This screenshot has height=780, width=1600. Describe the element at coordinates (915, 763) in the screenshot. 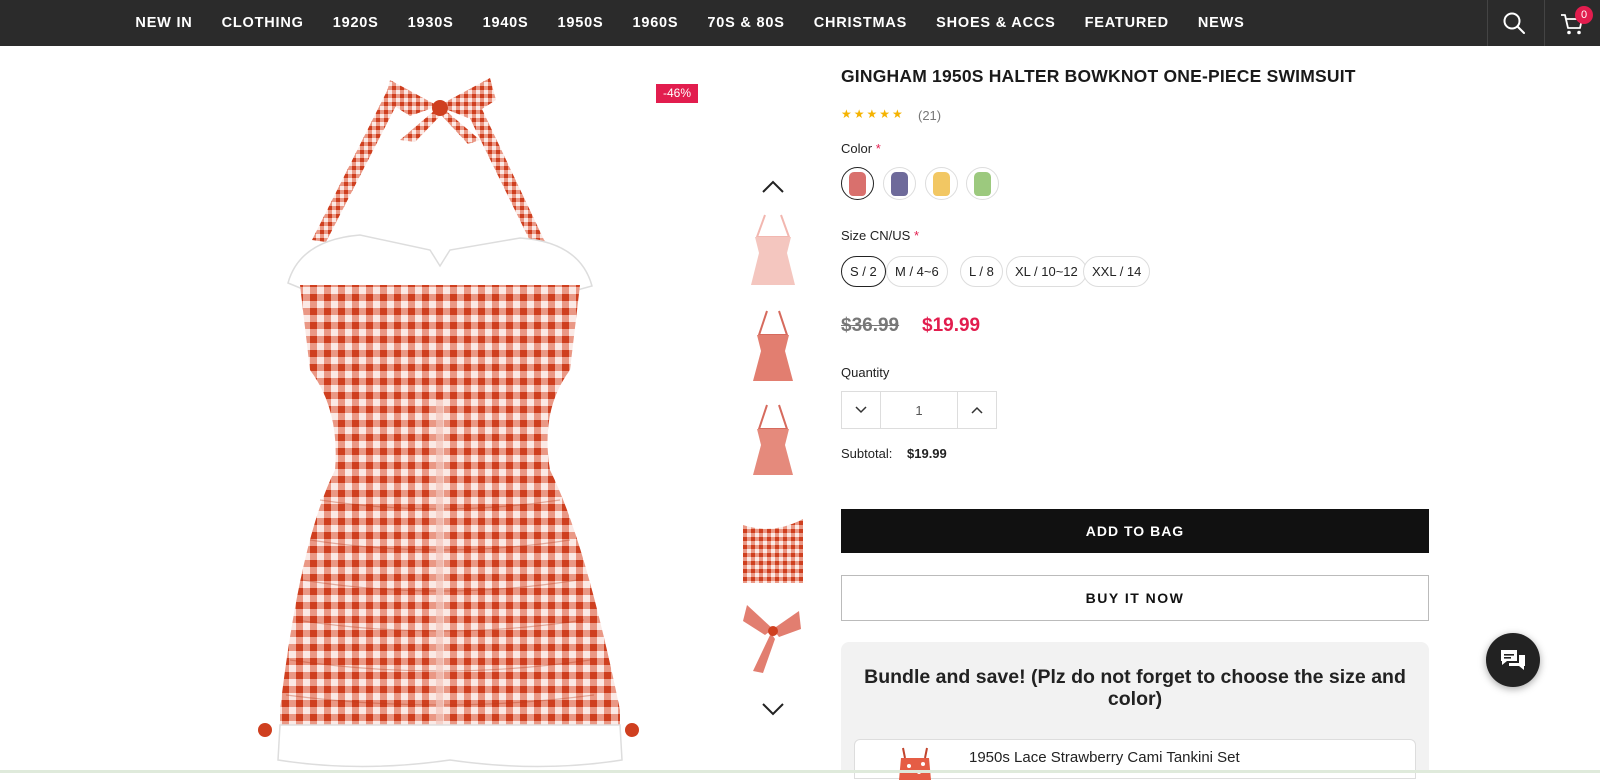

I see `bundle-item-thumbnail` at that location.